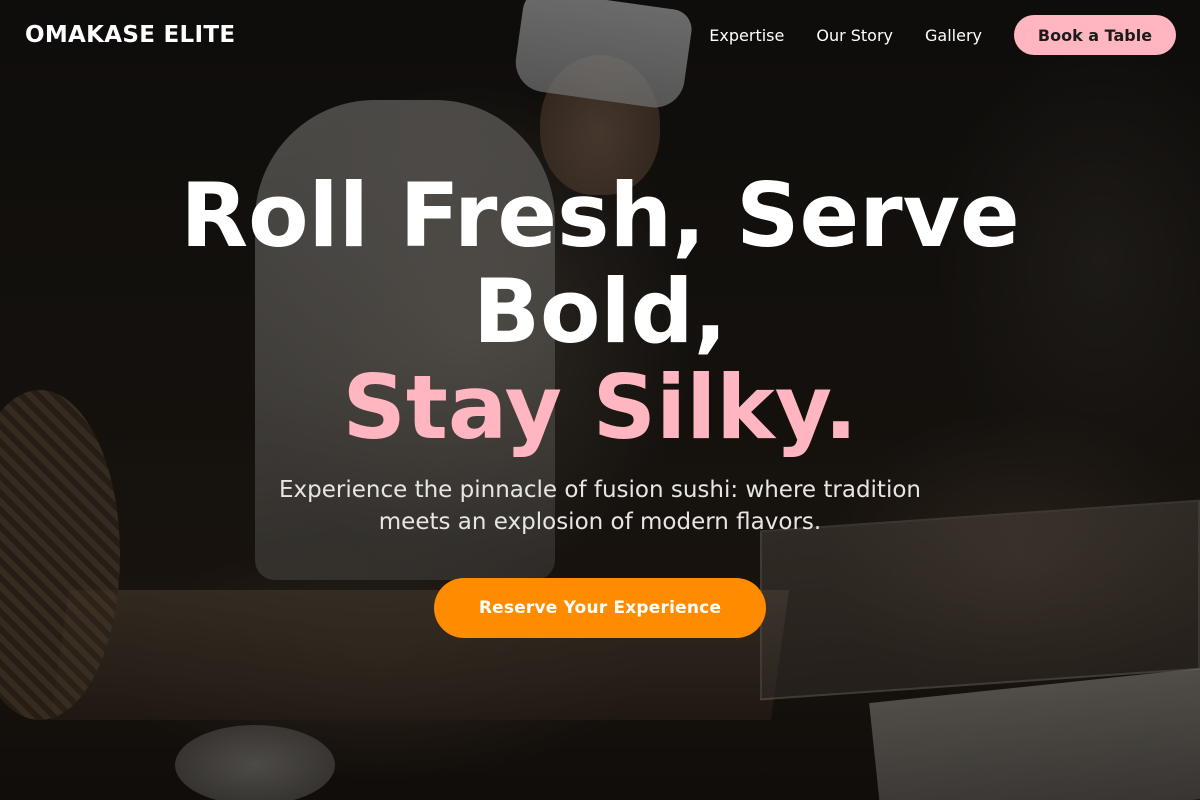 Image resolution: width=1200 pixels, height=800 pixels. I want to click on nav-menu: Expertise Our Story Gallery Book a Table, so click(942, 35).